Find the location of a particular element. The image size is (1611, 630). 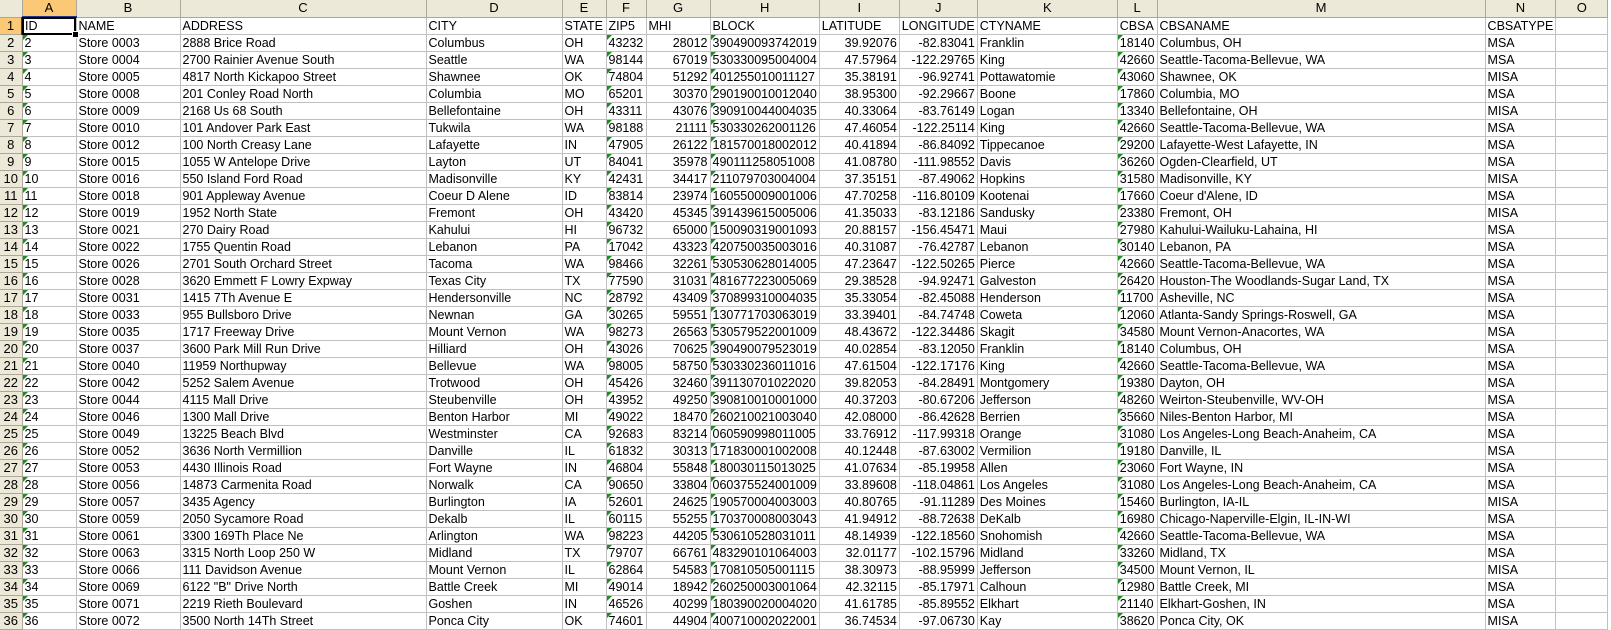

row-header: 12 is located at coordinates (11, 213).